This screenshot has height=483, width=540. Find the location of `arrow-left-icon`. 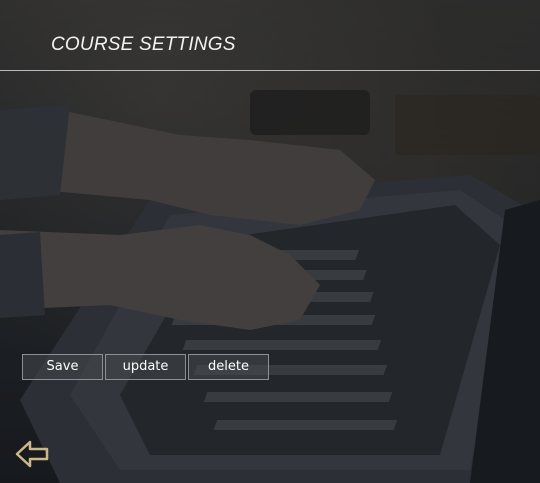

arrow-left-icon is located at coordinates (32, 454).